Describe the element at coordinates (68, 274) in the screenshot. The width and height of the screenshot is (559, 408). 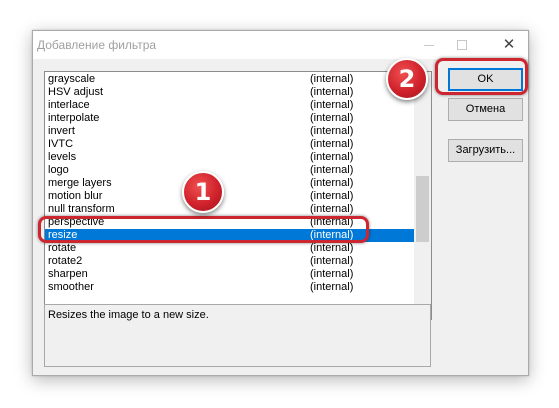
I see `filter-name: sharpen` at that location.